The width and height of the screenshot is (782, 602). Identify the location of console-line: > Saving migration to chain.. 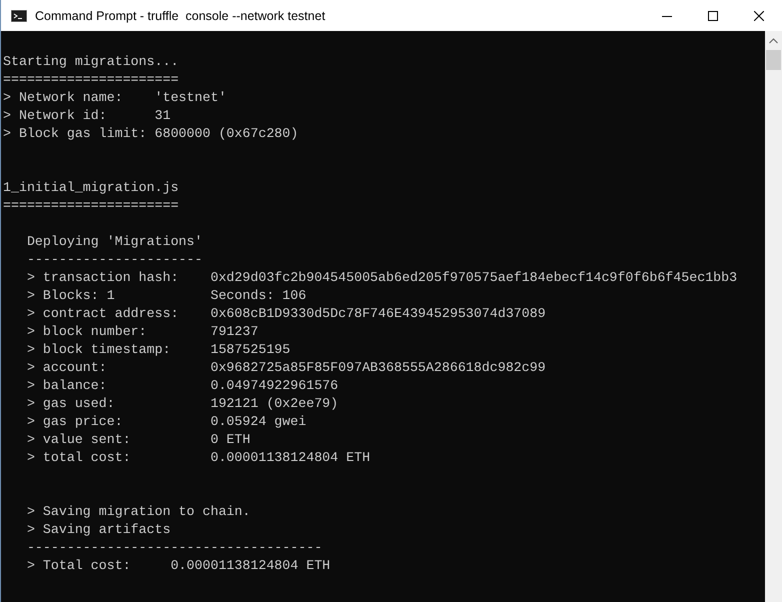
(138, 511).